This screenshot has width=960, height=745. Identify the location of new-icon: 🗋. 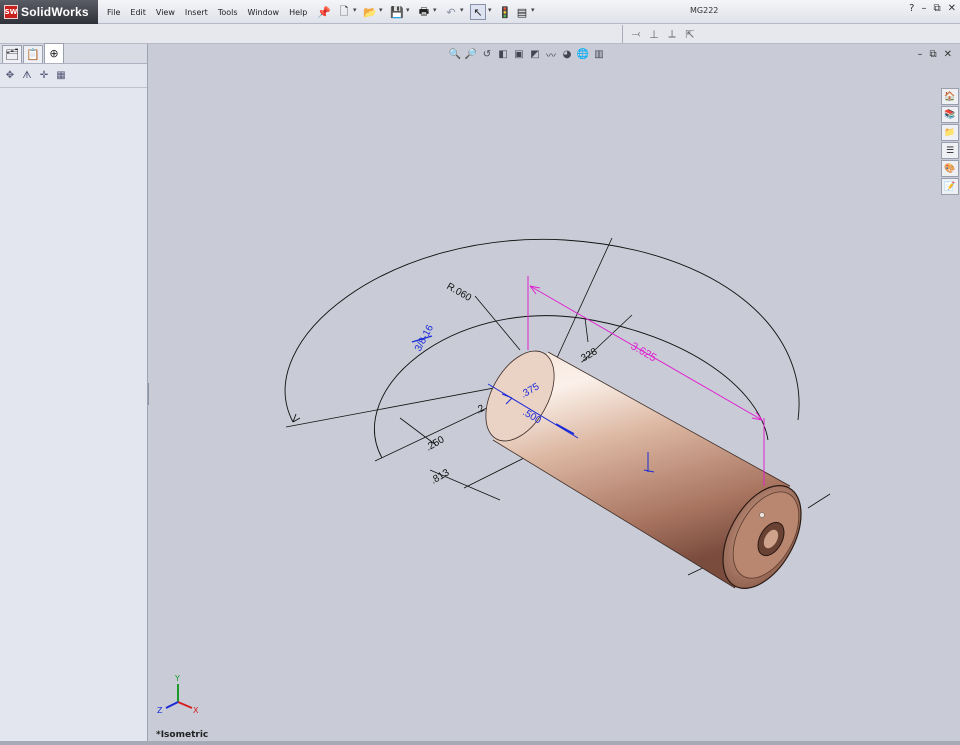
(344, 12).